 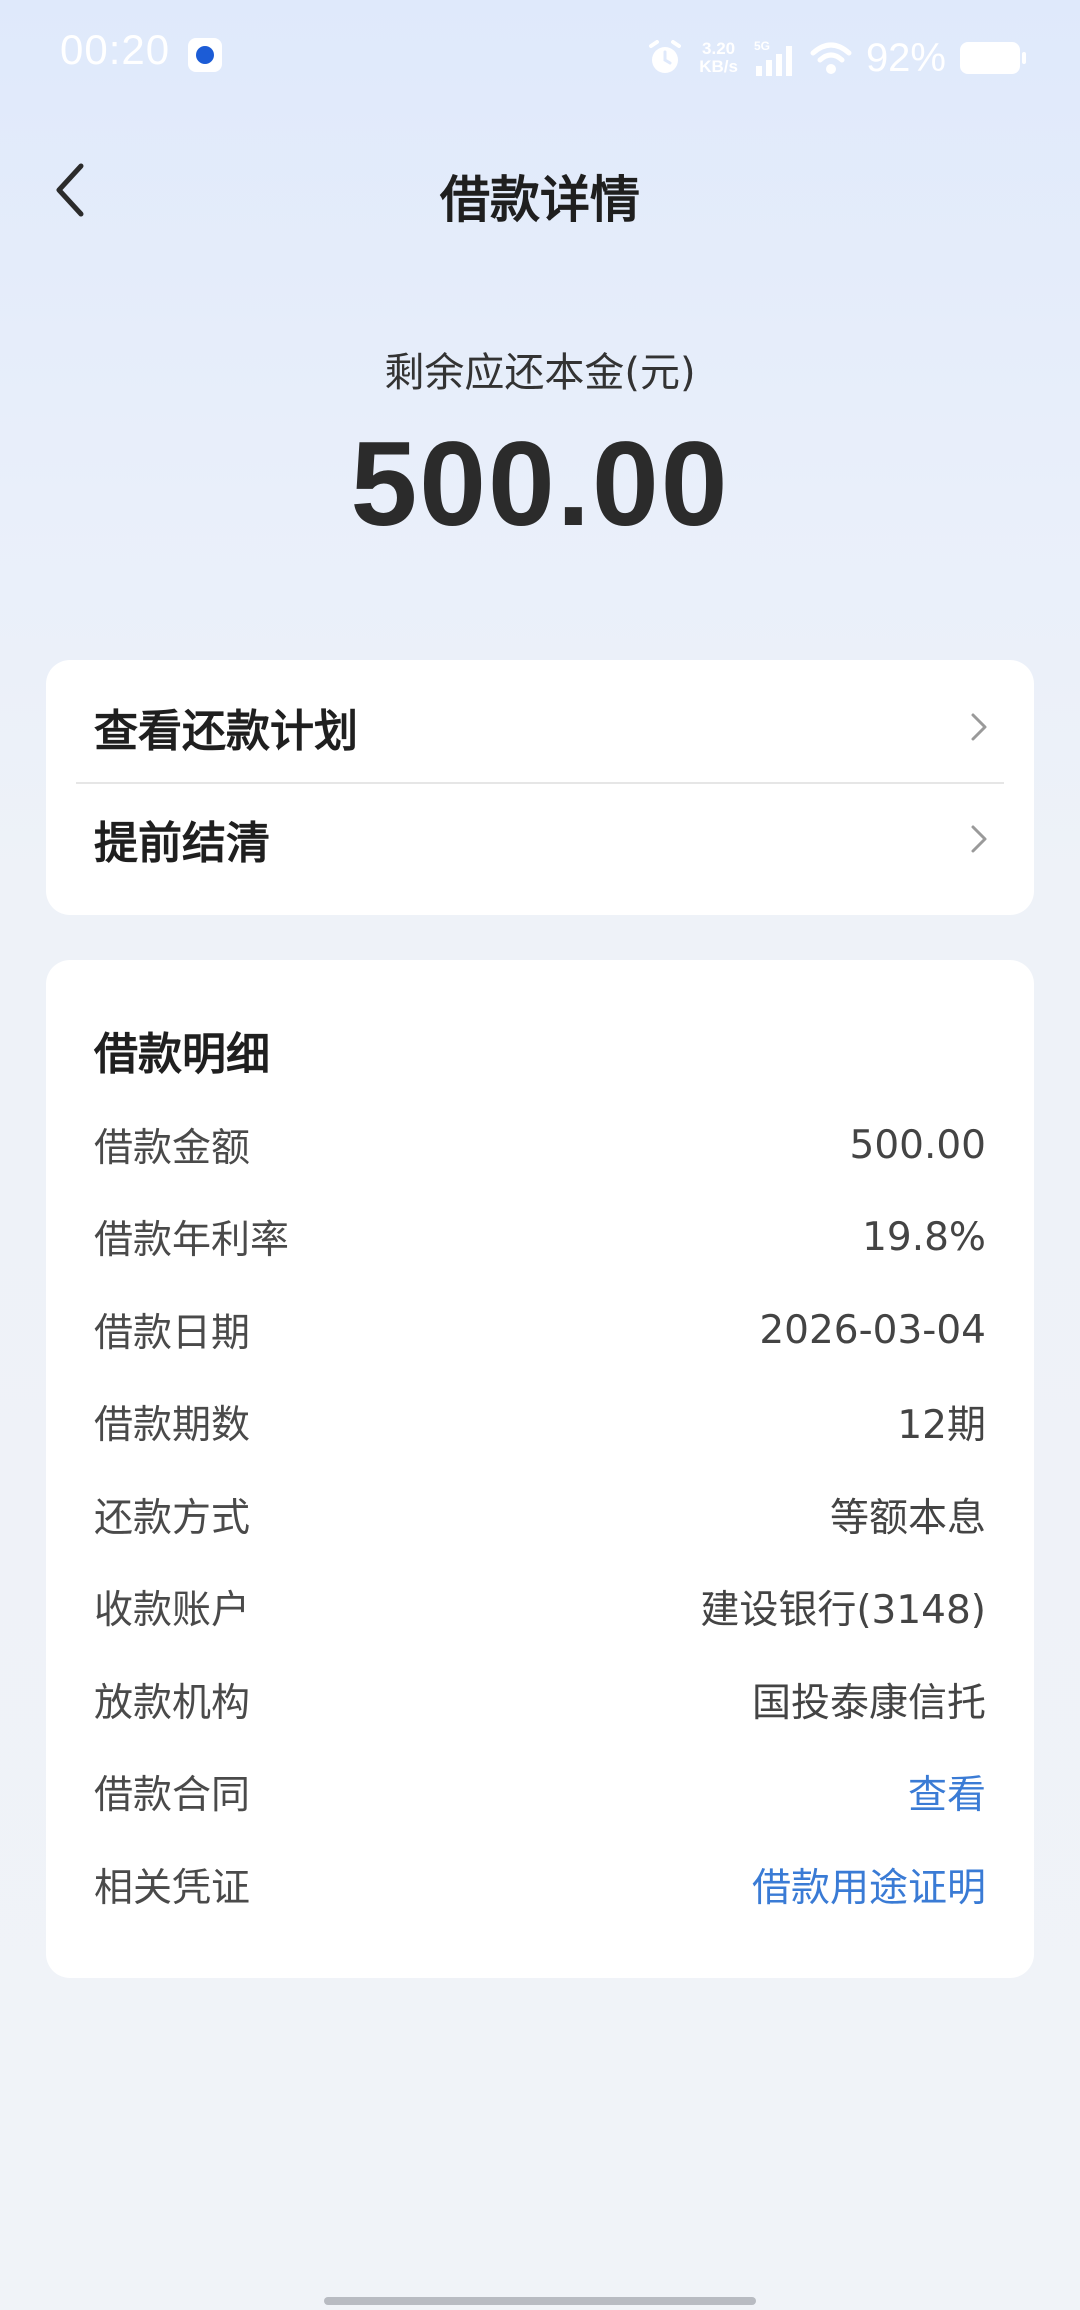 What do you see at coordinates (540, 1515) in the screenshot?
I see `detail-row-repayment-method: 还款方式 等额本息` at bounding box center [540, 1515].